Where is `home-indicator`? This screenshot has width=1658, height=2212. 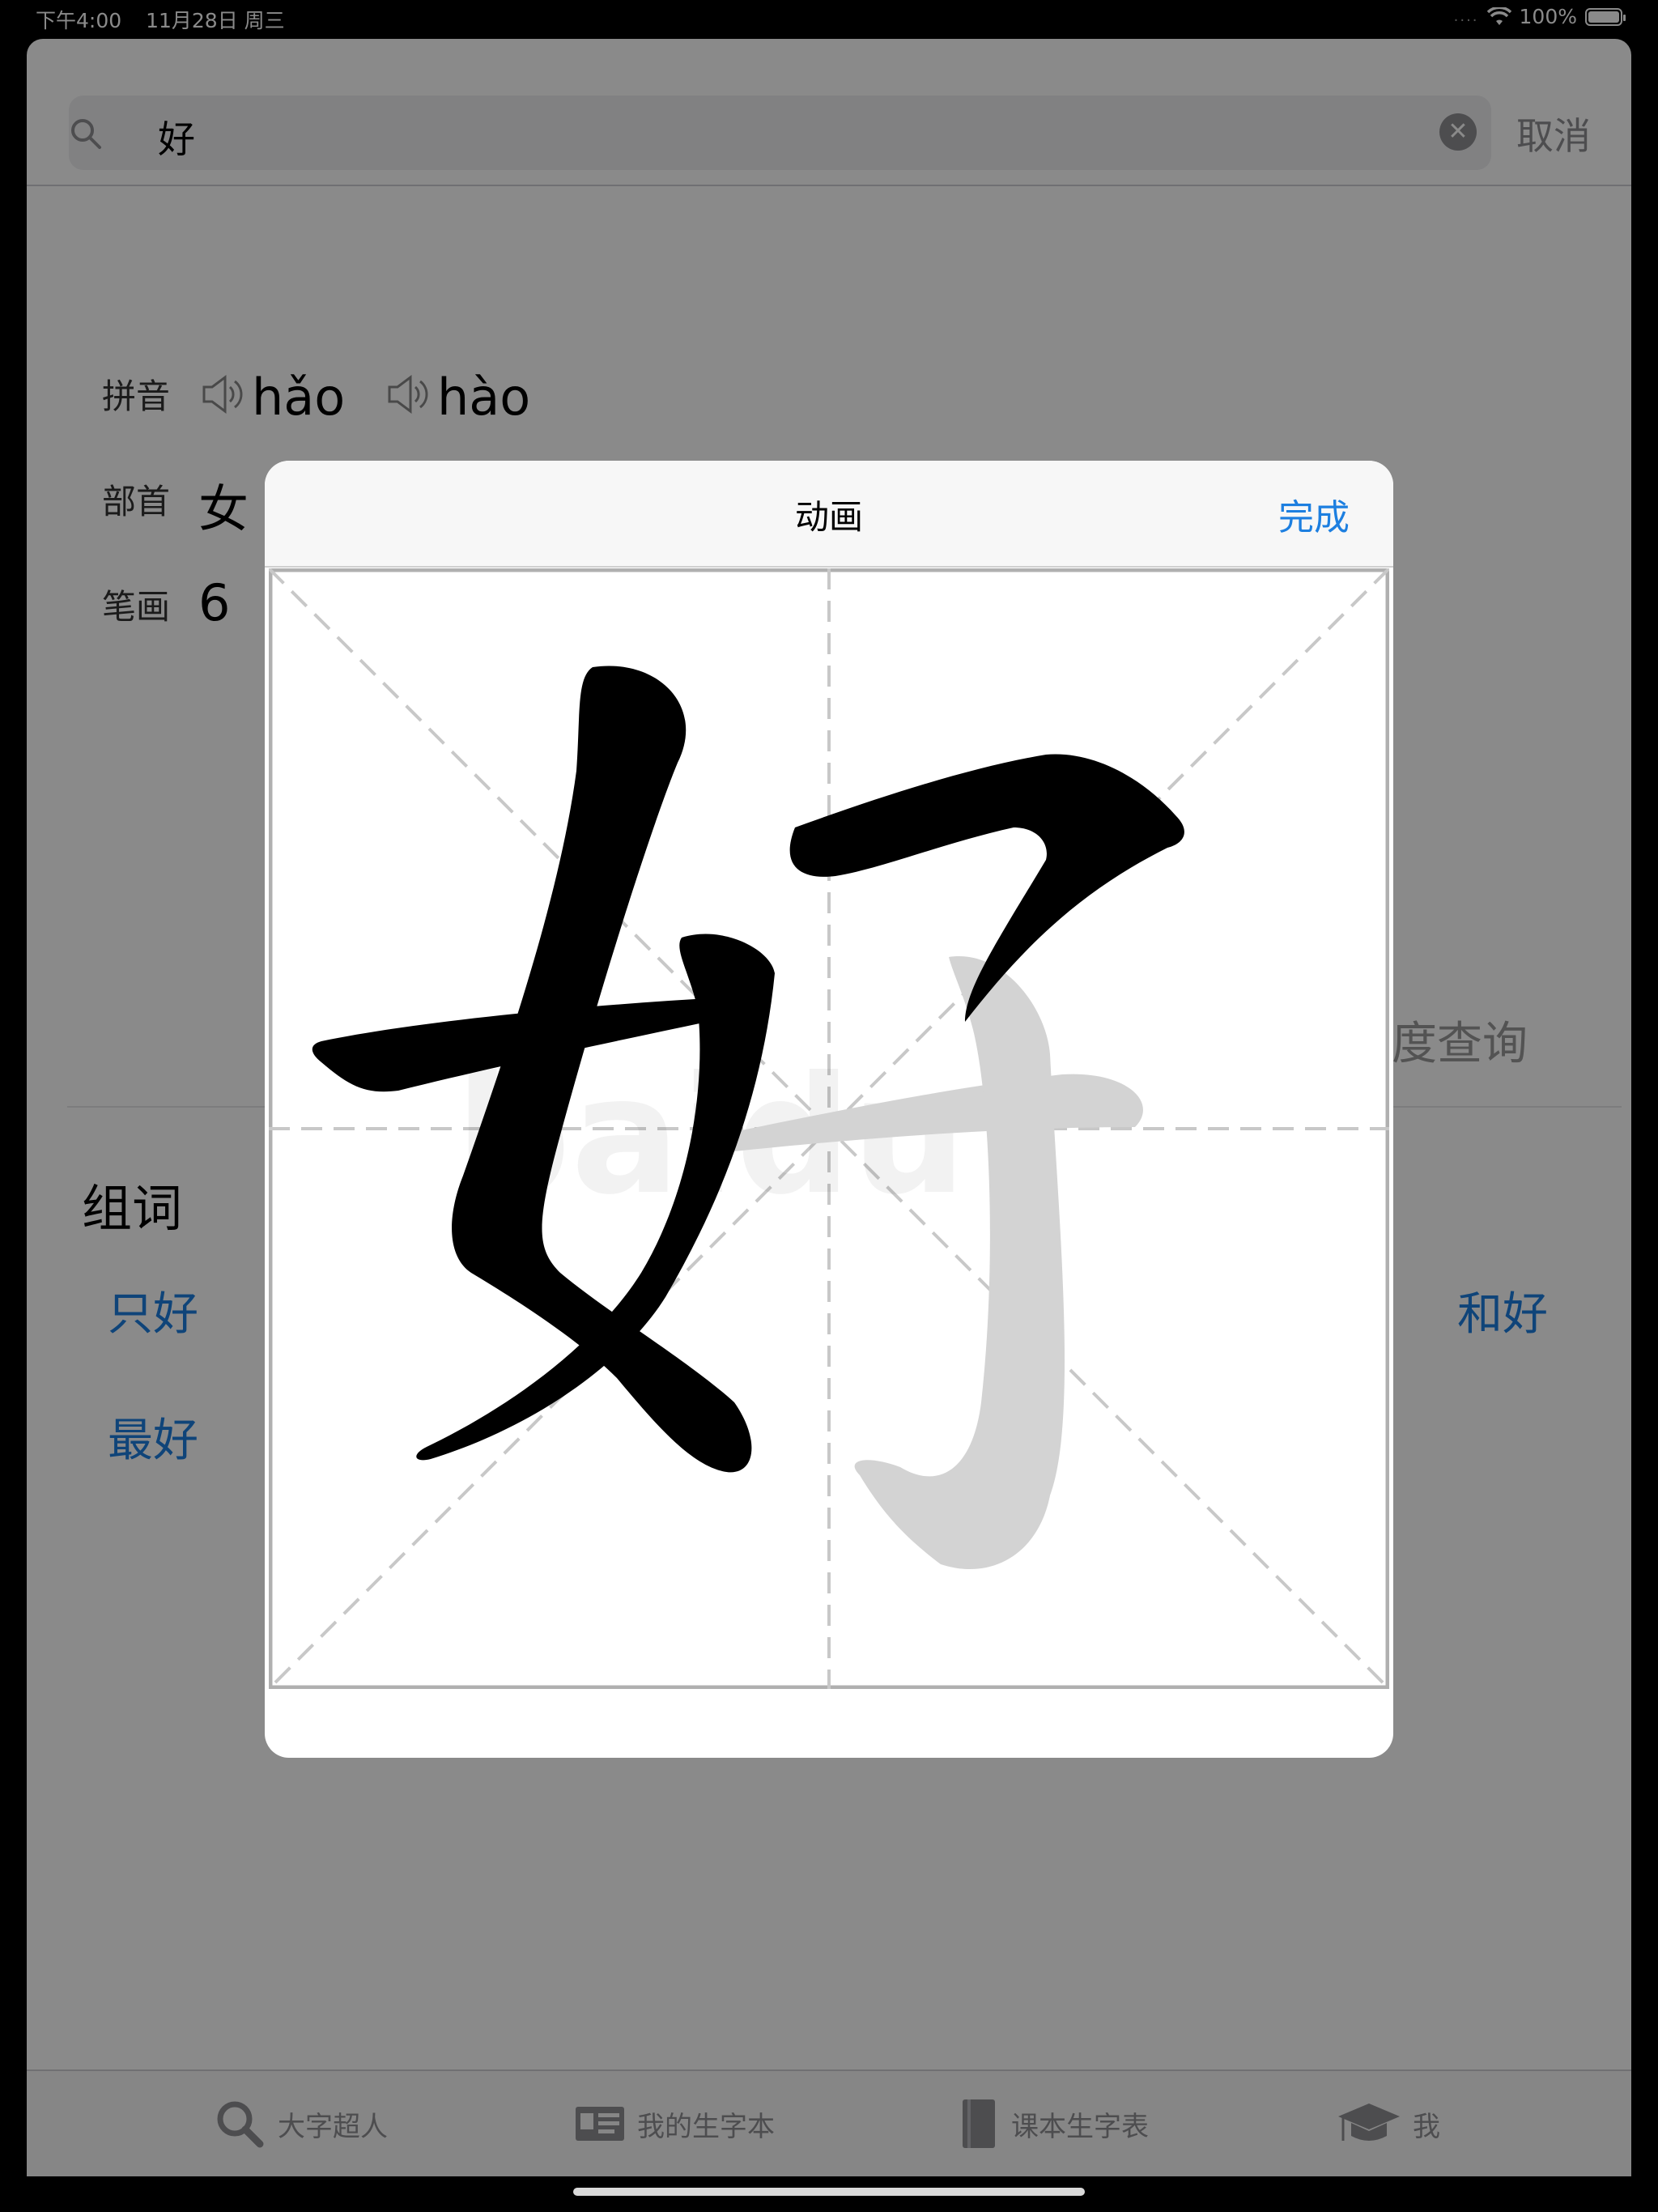 home-indicator is located at coordinates (829, 2192).